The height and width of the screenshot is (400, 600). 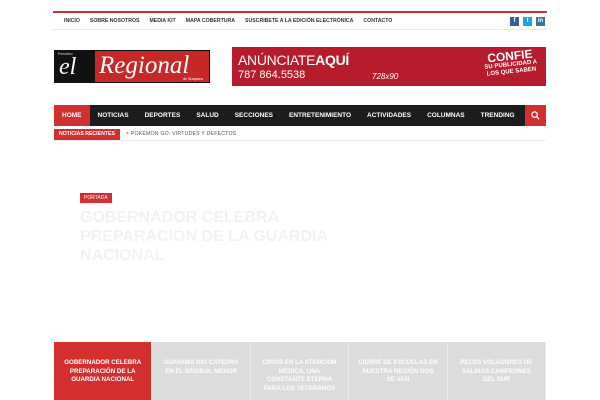 I want to click on social-links: f t in, so click(x=528, y=21).